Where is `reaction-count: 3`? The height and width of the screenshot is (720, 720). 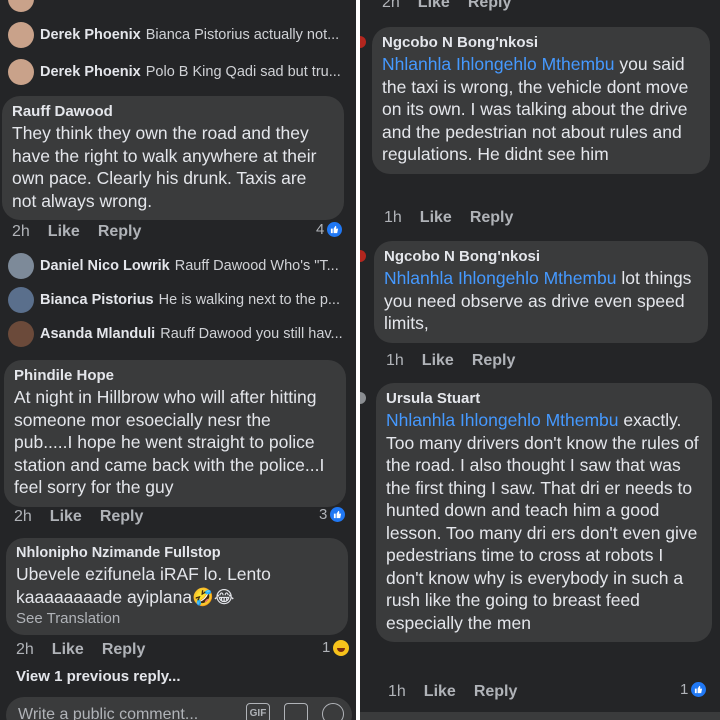 reaction-count: 3 is located at coordinates (332, 514).